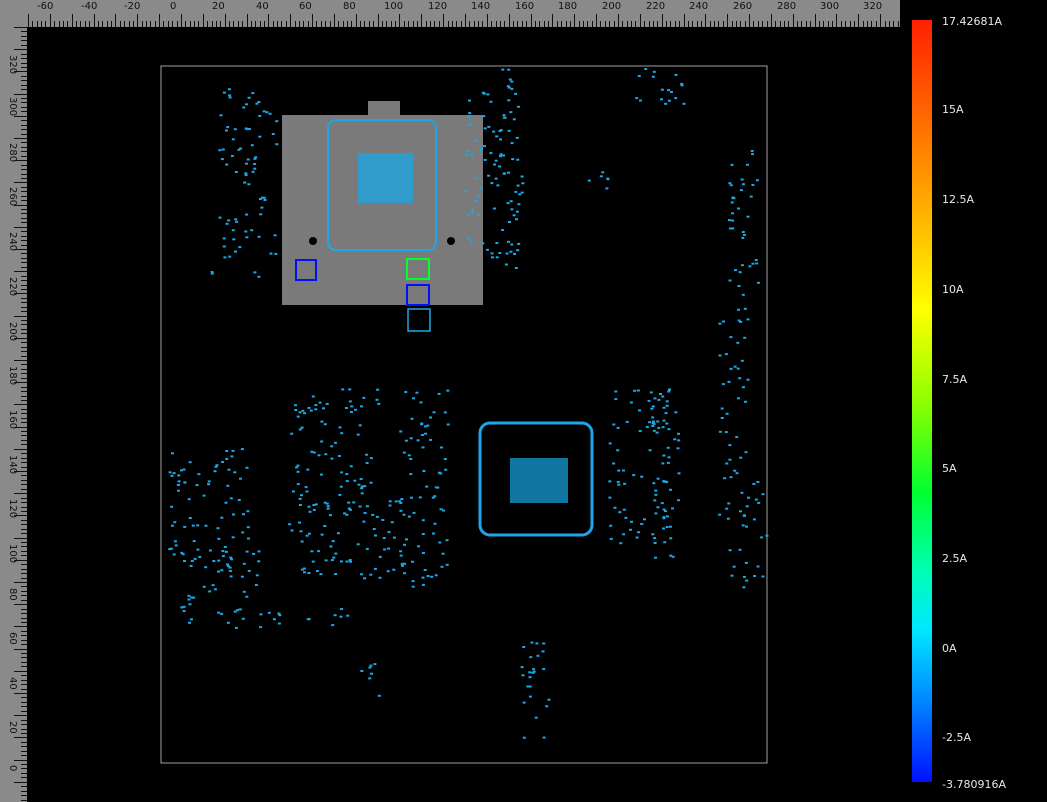 The image size is (1047, 802). What do you see at coordinates (956, 737) in the screenshot?
I see `legend-label: -2.5A` at bounding box center [956, 737].